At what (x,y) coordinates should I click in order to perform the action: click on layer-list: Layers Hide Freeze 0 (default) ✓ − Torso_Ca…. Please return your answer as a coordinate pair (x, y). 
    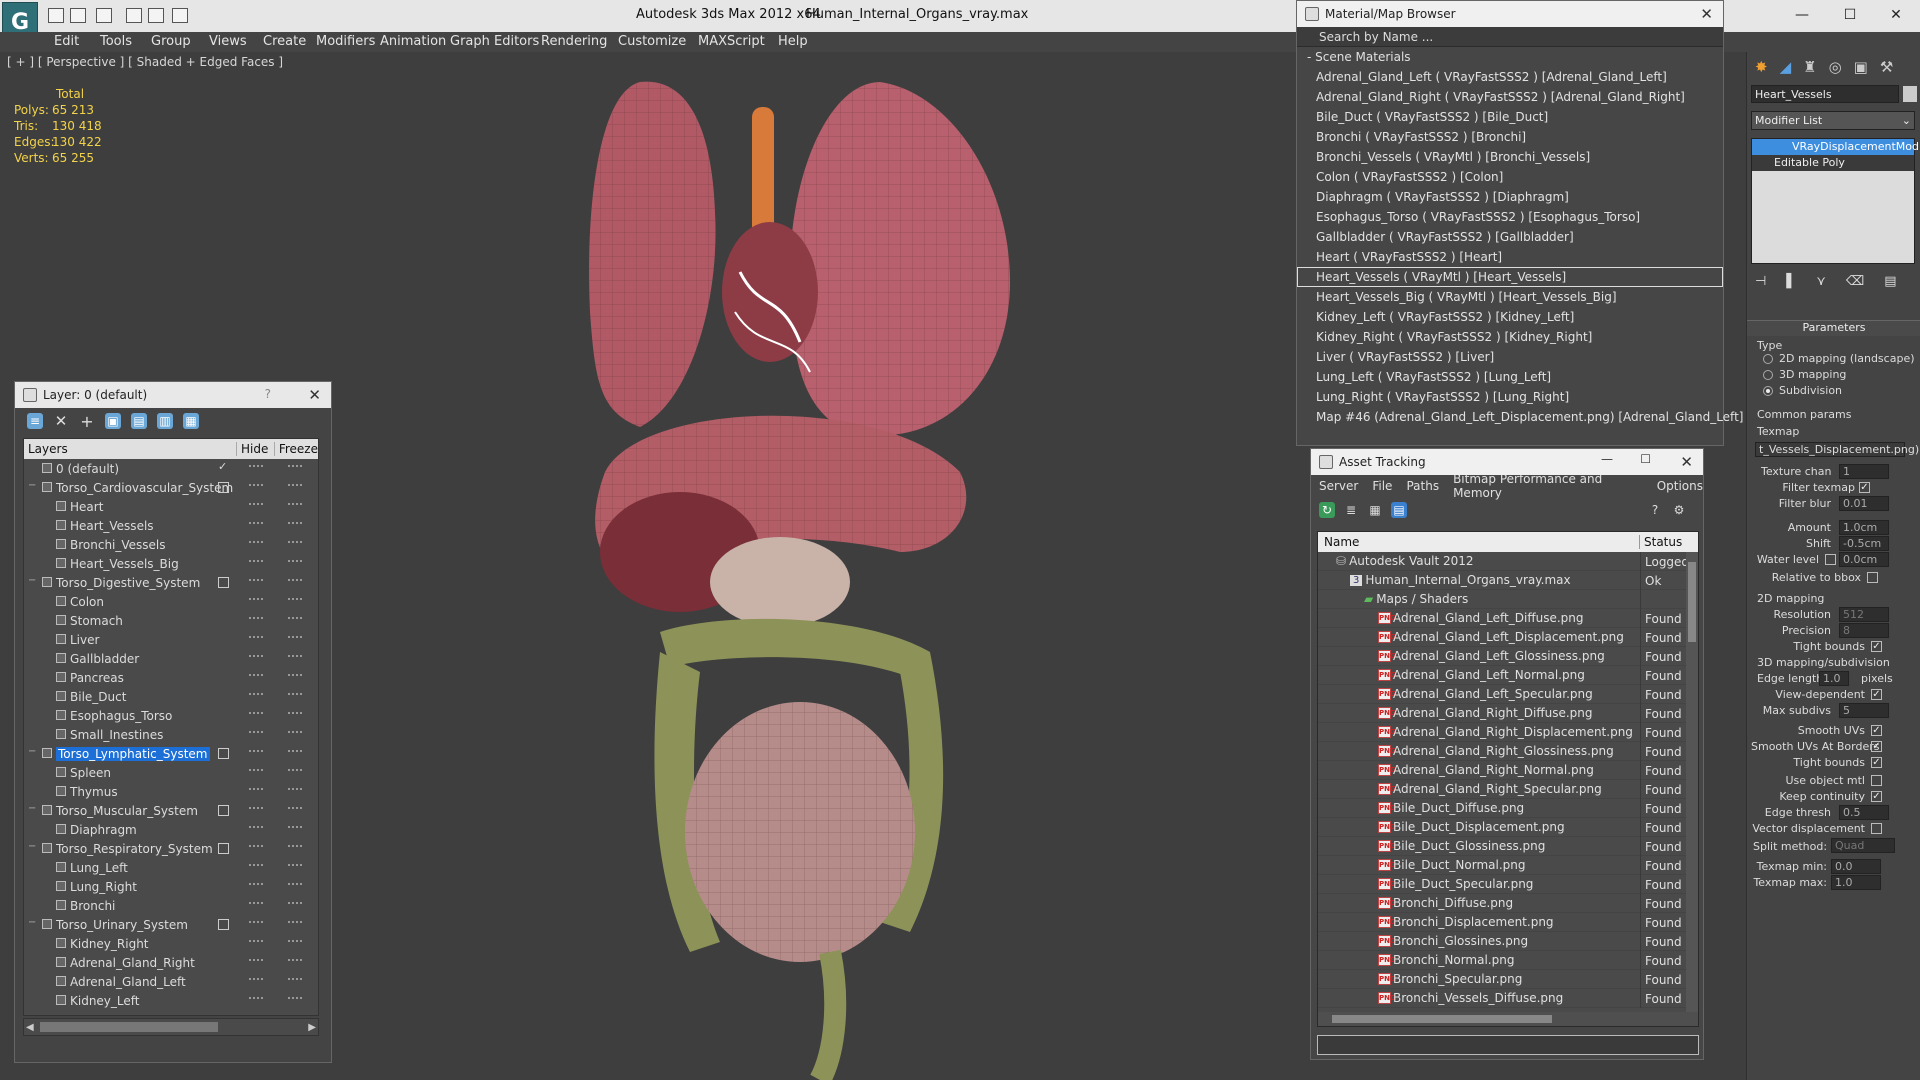
    Looking at the image, I should click on (171, 727).